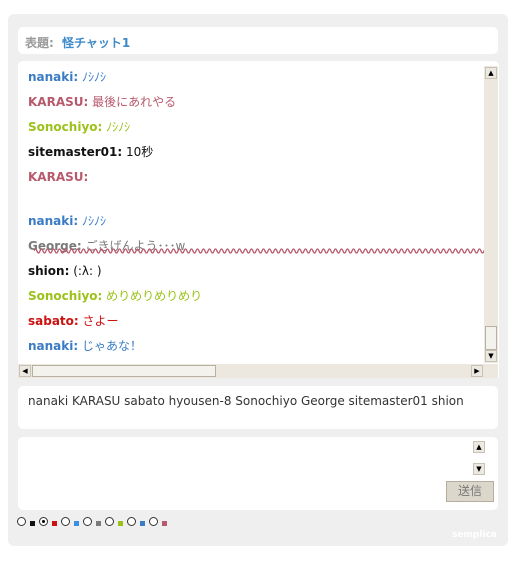 The image size is (516, 562). I want to click on message-input-area: ▲ ▼ 送信, so click(258, 473).